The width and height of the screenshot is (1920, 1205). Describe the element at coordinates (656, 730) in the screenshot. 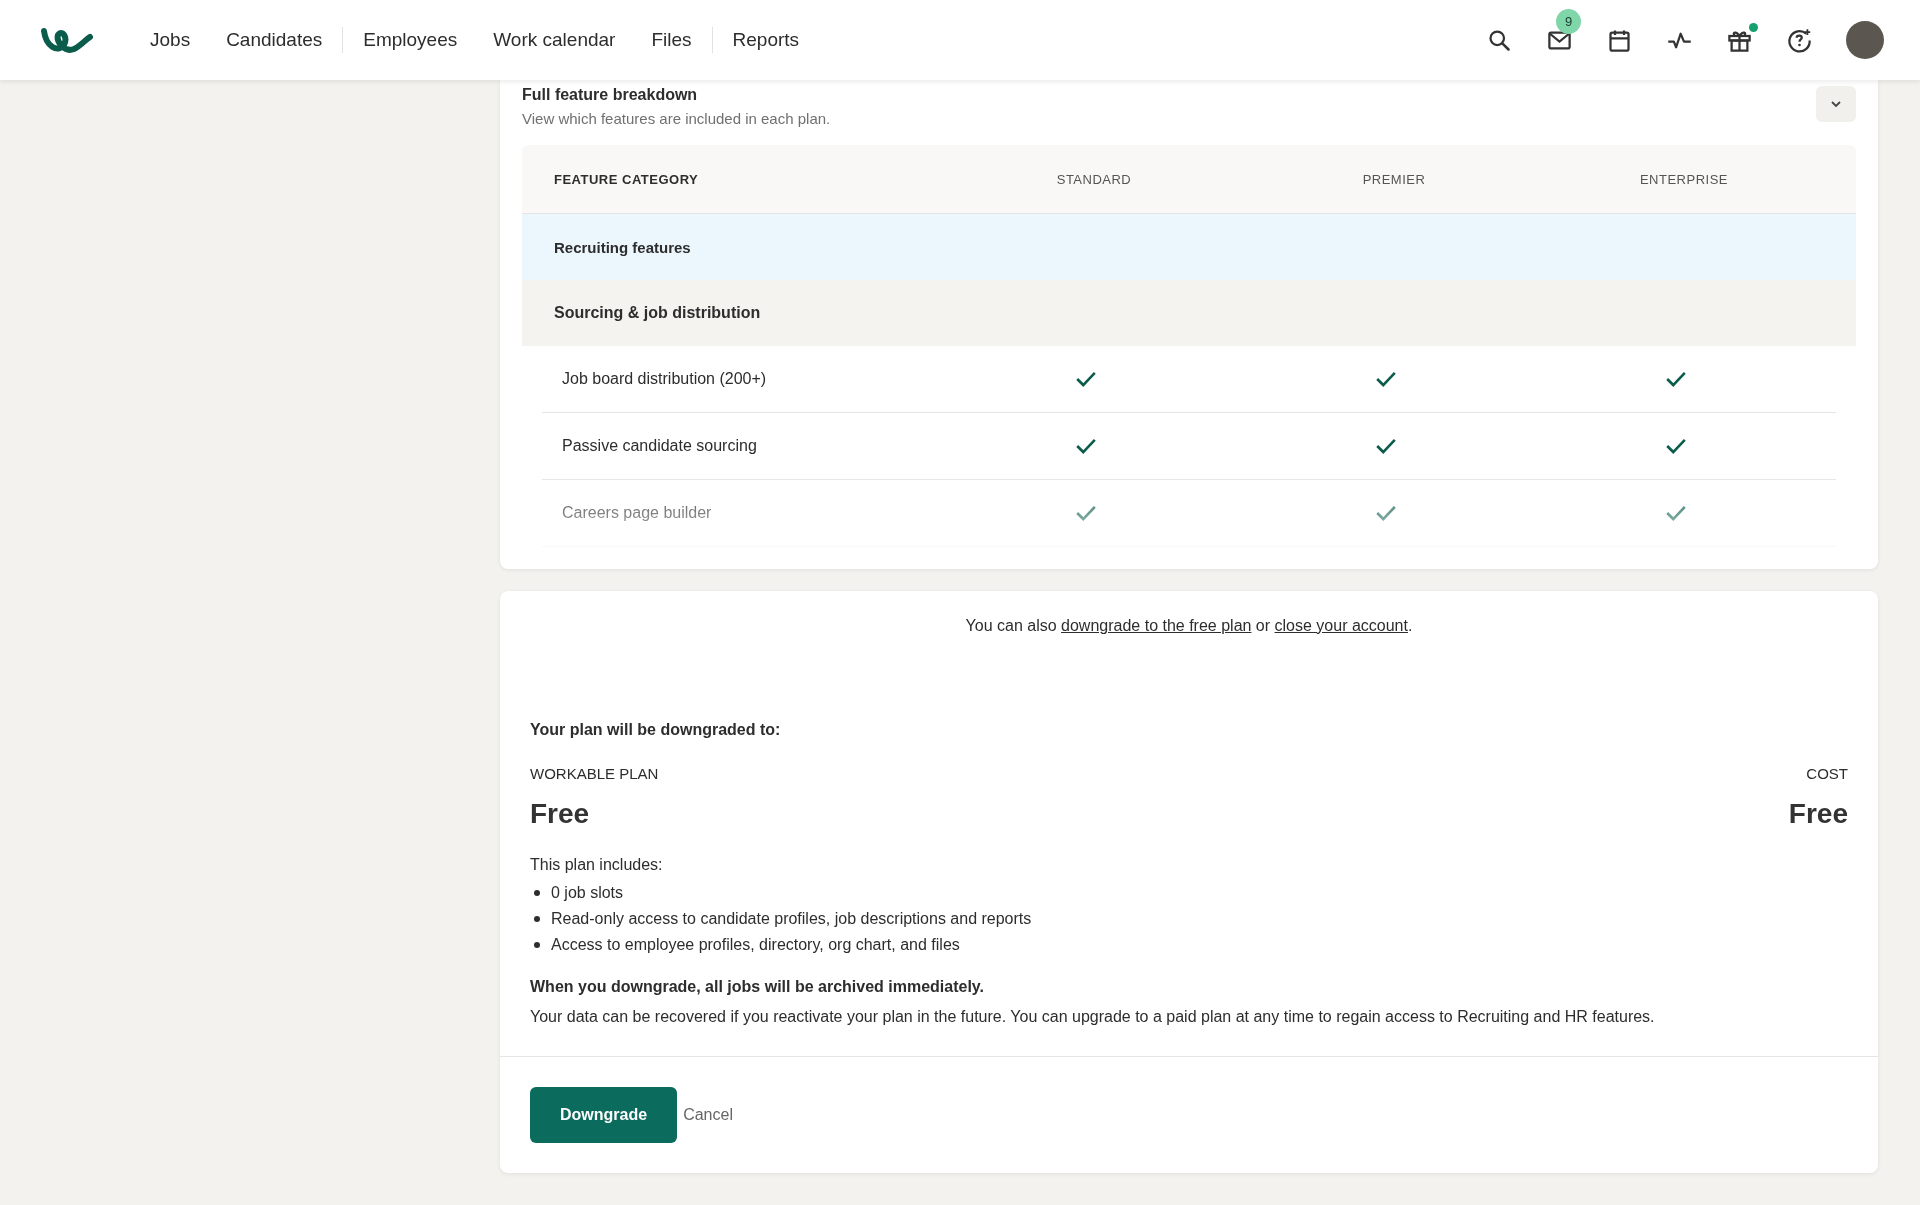

I see `downgrade-heading: Your plan will be downgraded to:` at that location.